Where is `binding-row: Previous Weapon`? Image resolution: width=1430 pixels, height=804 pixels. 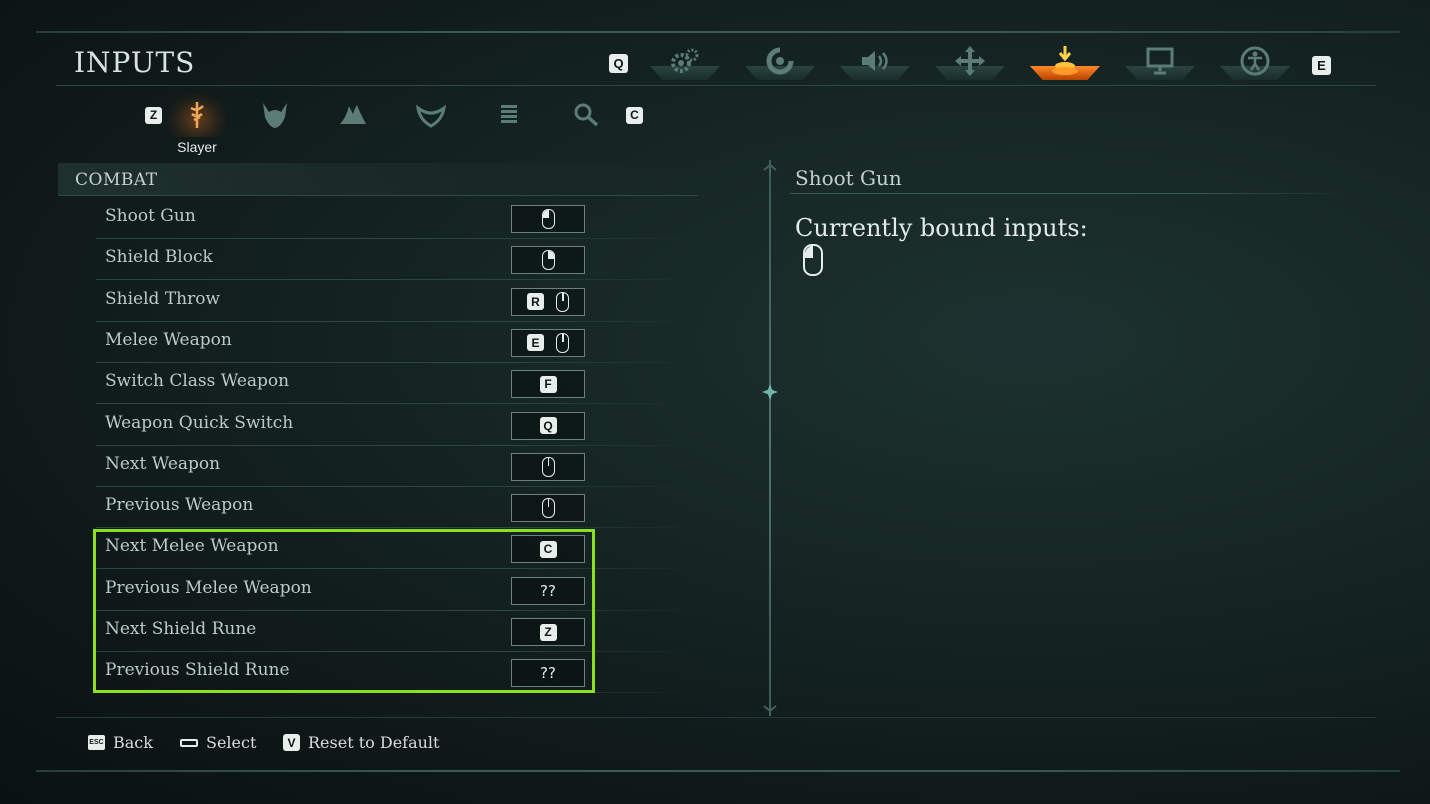
binding-row: Previous Weapon is located at coordinates (396, 508).